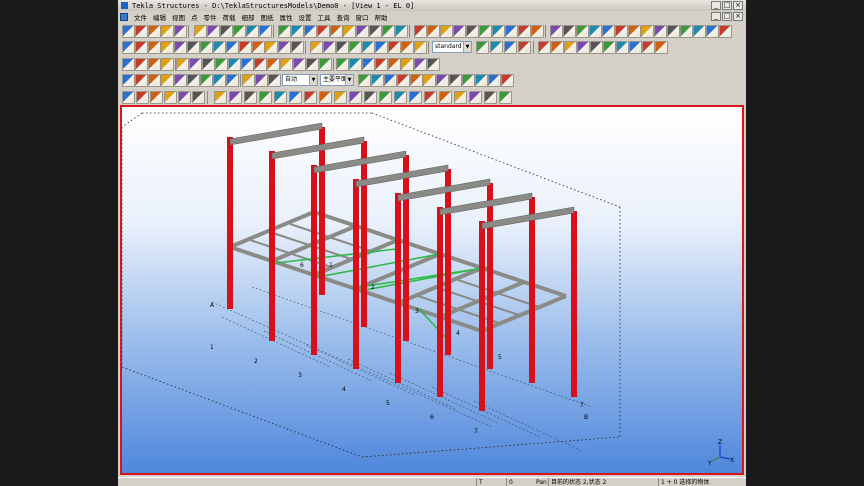 Image resolution: width=864 pixels, height=486 pixels. I want to click on doc-restore-button: □, so click(727, 16).